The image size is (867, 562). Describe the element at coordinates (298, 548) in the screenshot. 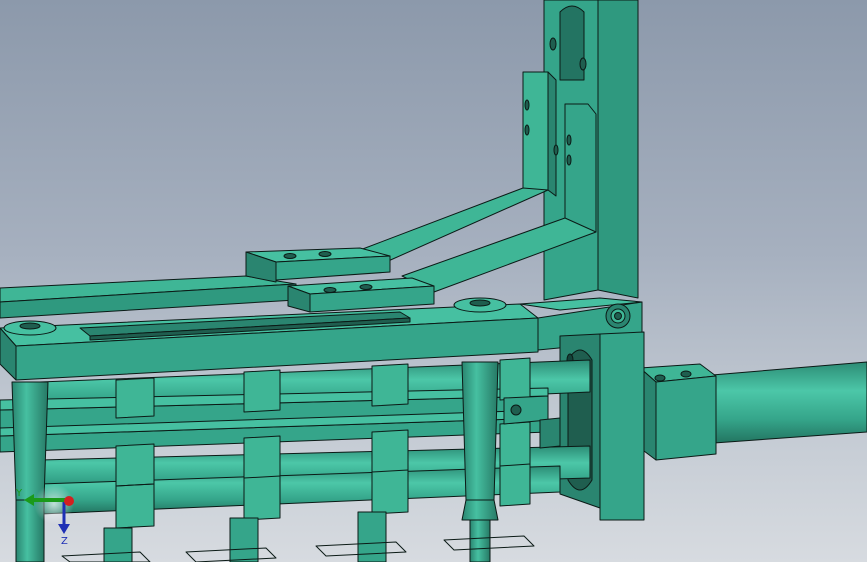

I see `base-outline` at that location.